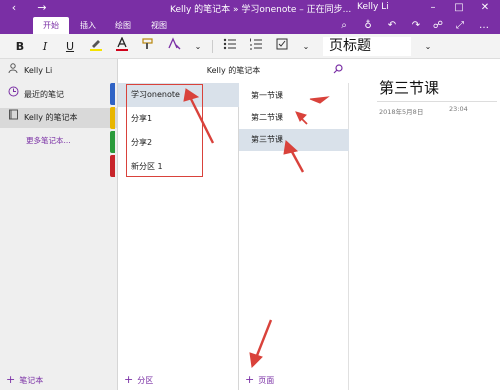  What do you see at coordinates (409, 87) in the screenshot?
I see `page-title: 第三节课` at bounding box center [409, 87].